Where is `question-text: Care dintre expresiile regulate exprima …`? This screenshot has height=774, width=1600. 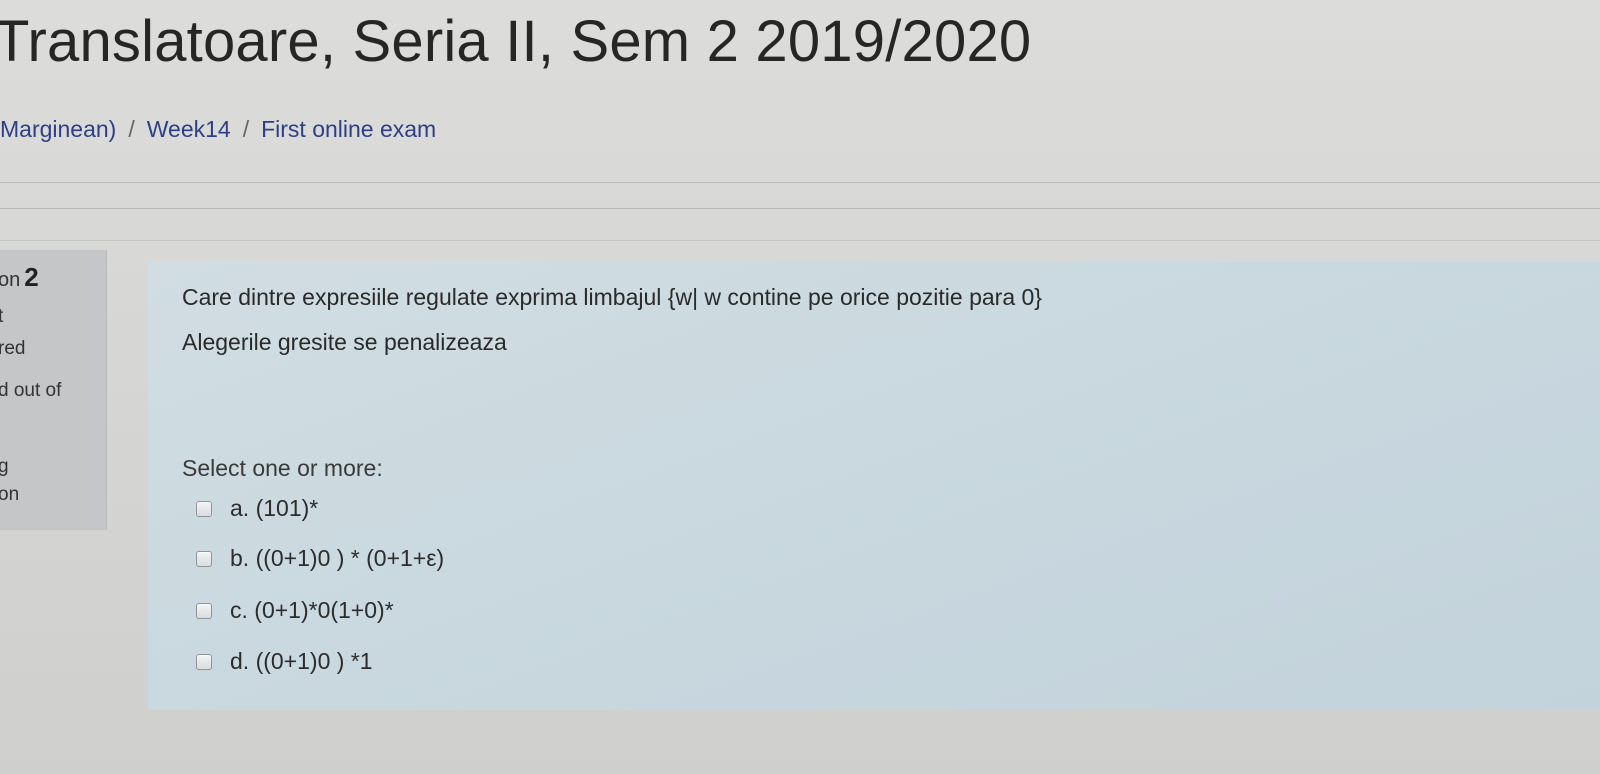 question-text: Care dintre expresiile regulate exprima … is located at coordinates (612, 297).